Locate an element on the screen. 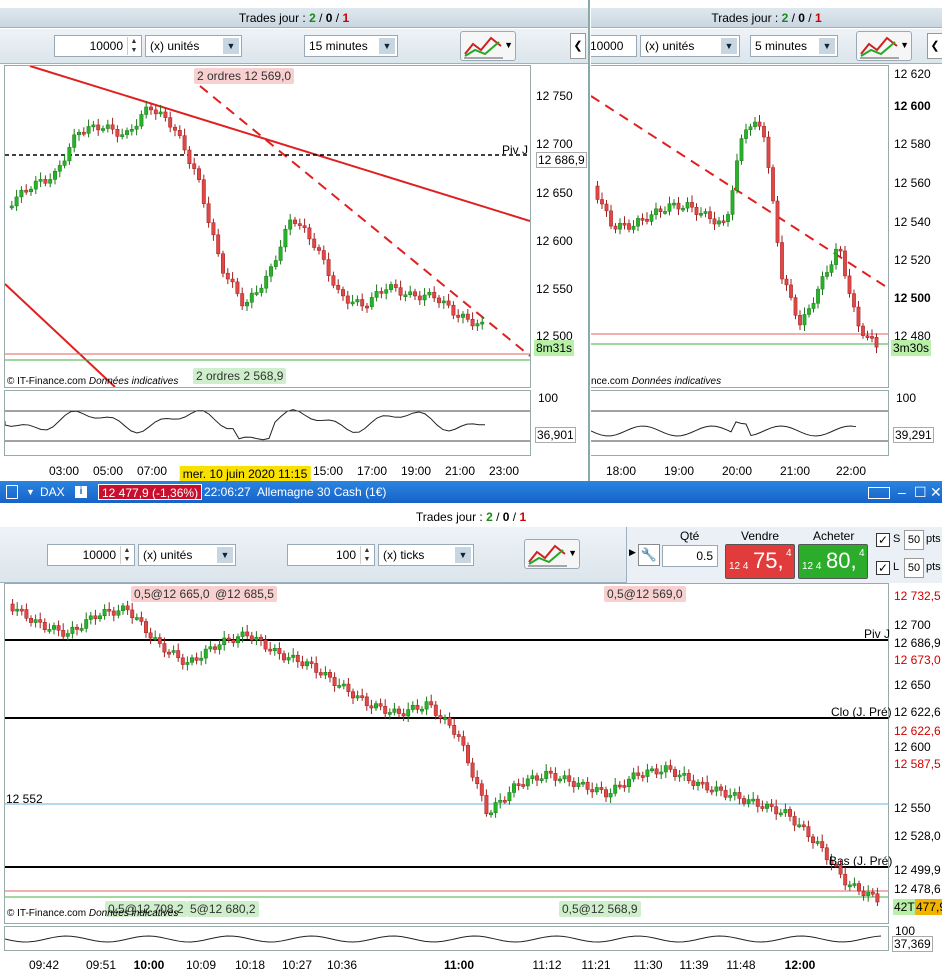 The height and width of the screenshot is (974, 942). info-icon: i is located at coordinates (81, 492).